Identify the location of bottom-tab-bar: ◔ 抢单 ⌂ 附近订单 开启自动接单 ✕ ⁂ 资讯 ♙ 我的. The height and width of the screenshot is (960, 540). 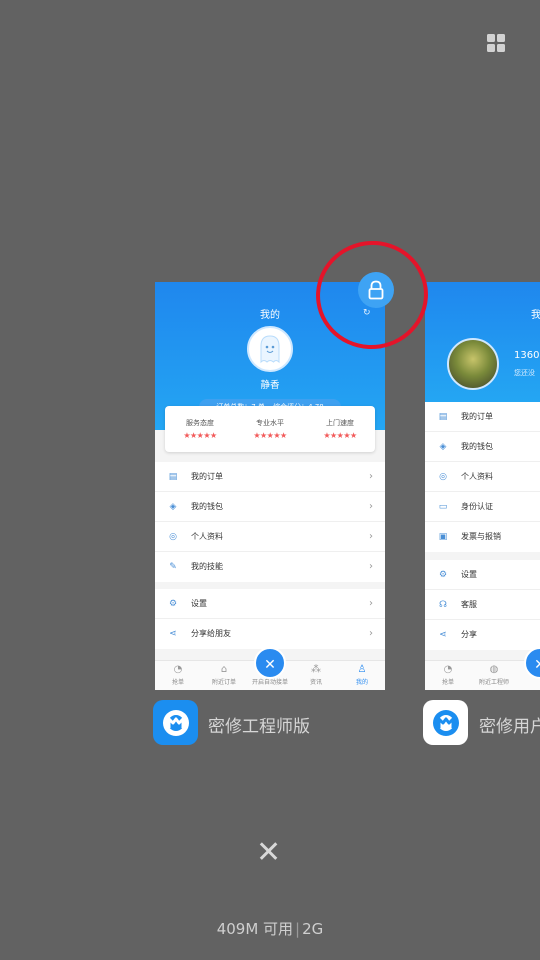
(270, 668).